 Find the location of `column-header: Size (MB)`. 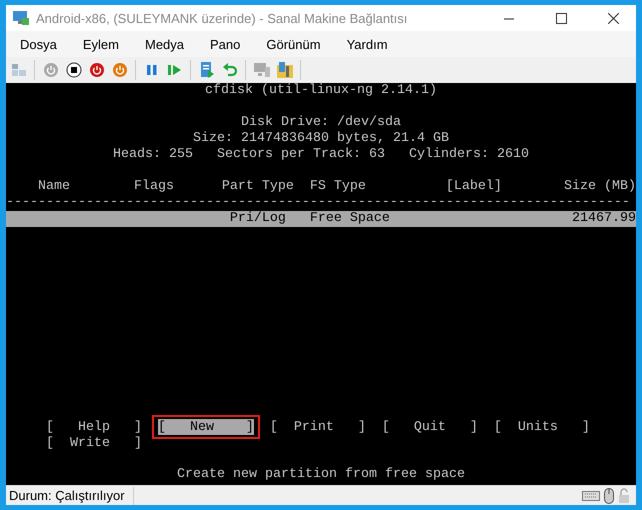

column-header: Size (MB) is located at coordinates (599, 187).